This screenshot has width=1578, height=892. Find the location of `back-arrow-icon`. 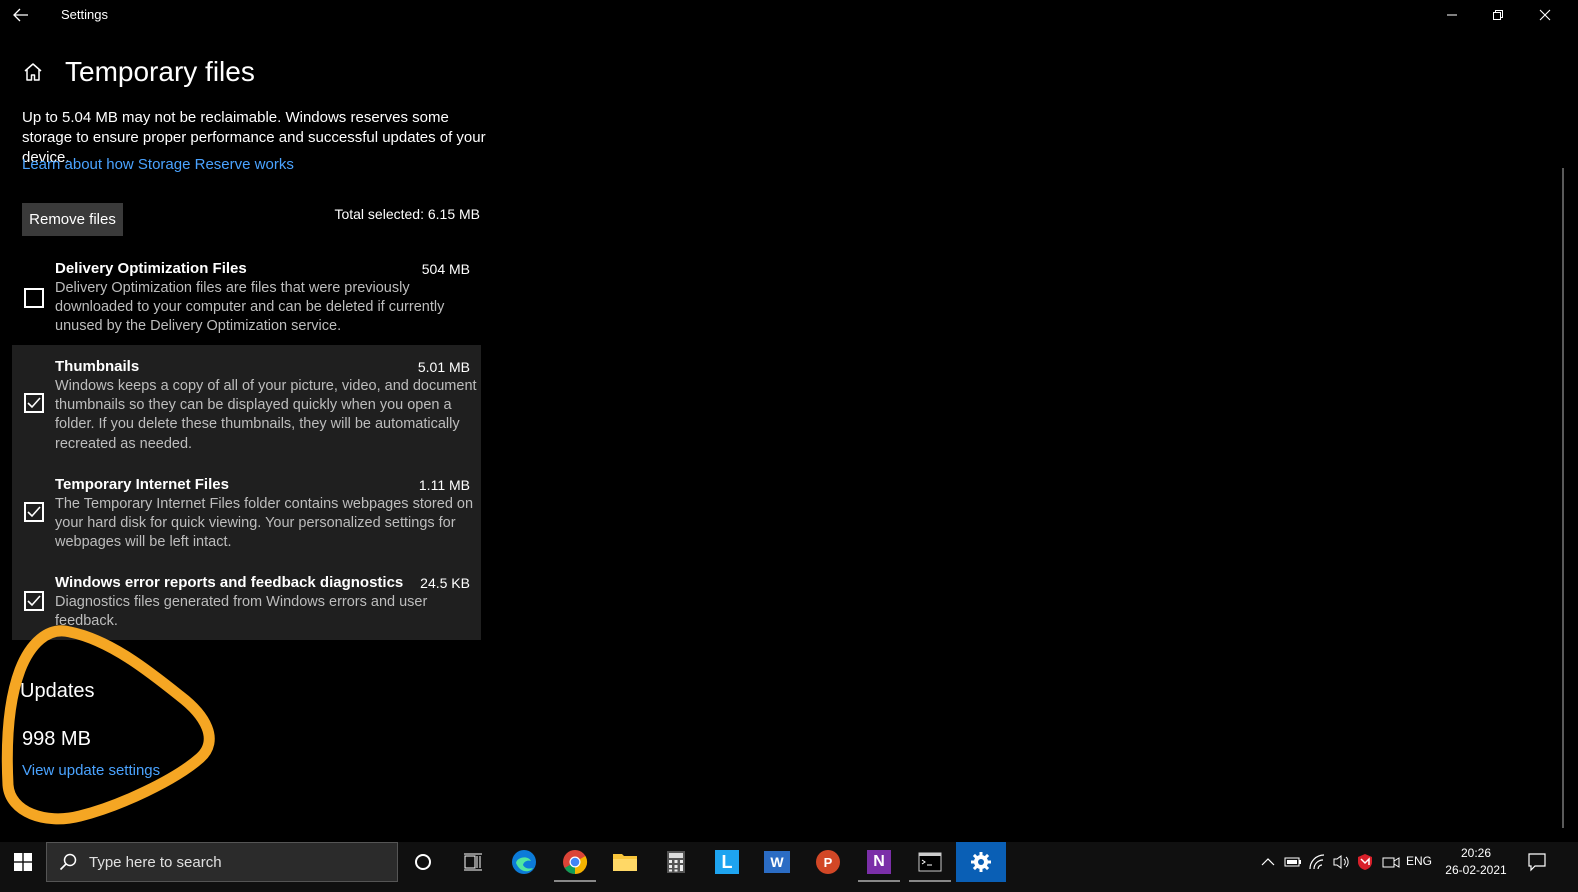

back-arrow-icon is located at coordinates (20, 15).